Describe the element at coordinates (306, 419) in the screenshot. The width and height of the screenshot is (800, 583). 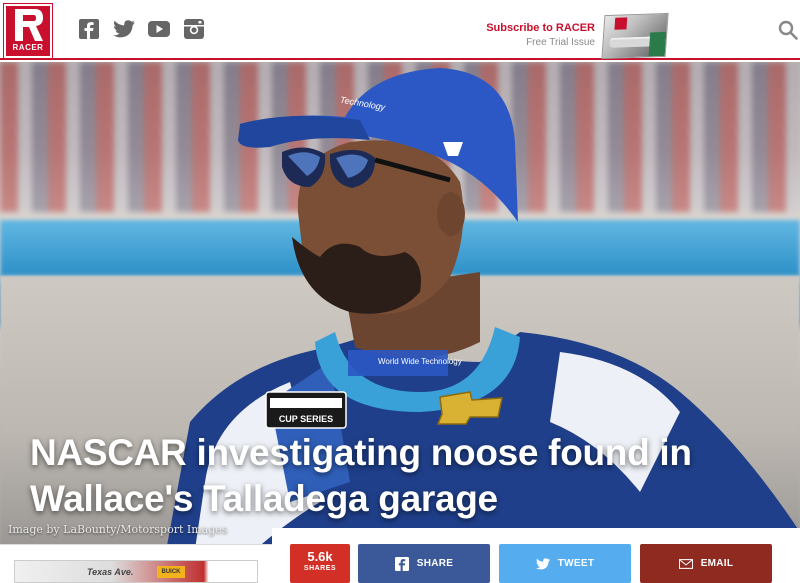
I see `suit-cup-series-text: CUP SERIES` at that location.